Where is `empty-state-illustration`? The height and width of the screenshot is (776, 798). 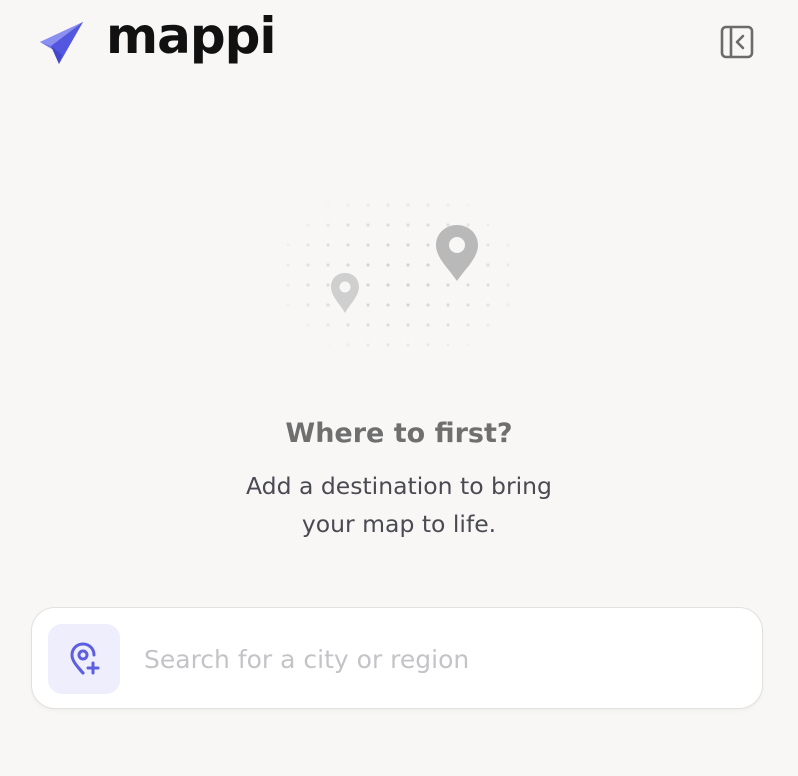 empty-state-illustration is located at coordinates (400, 275).